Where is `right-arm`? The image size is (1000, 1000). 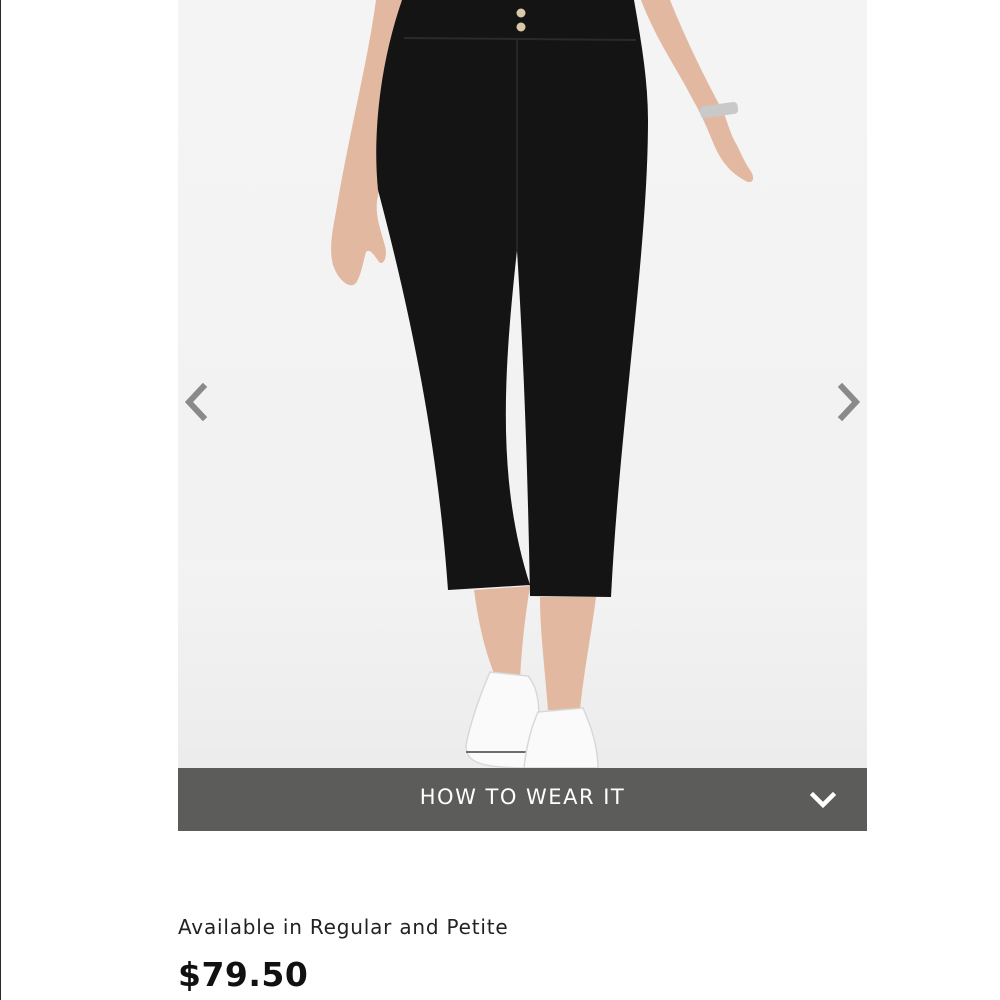
right-arm is located at coordinates (697, 91).